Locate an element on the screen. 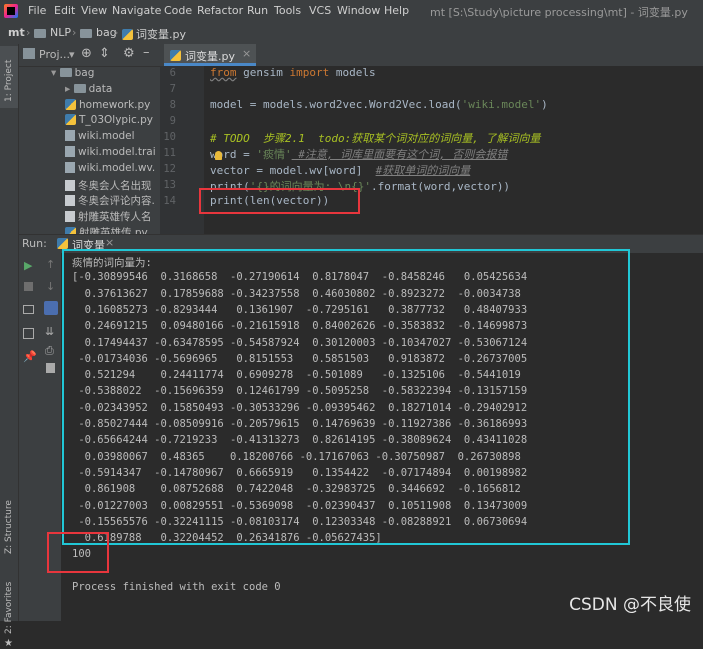 This screenshot has width=703, height=649. code-text: ) is located at coordinates (544, 104).